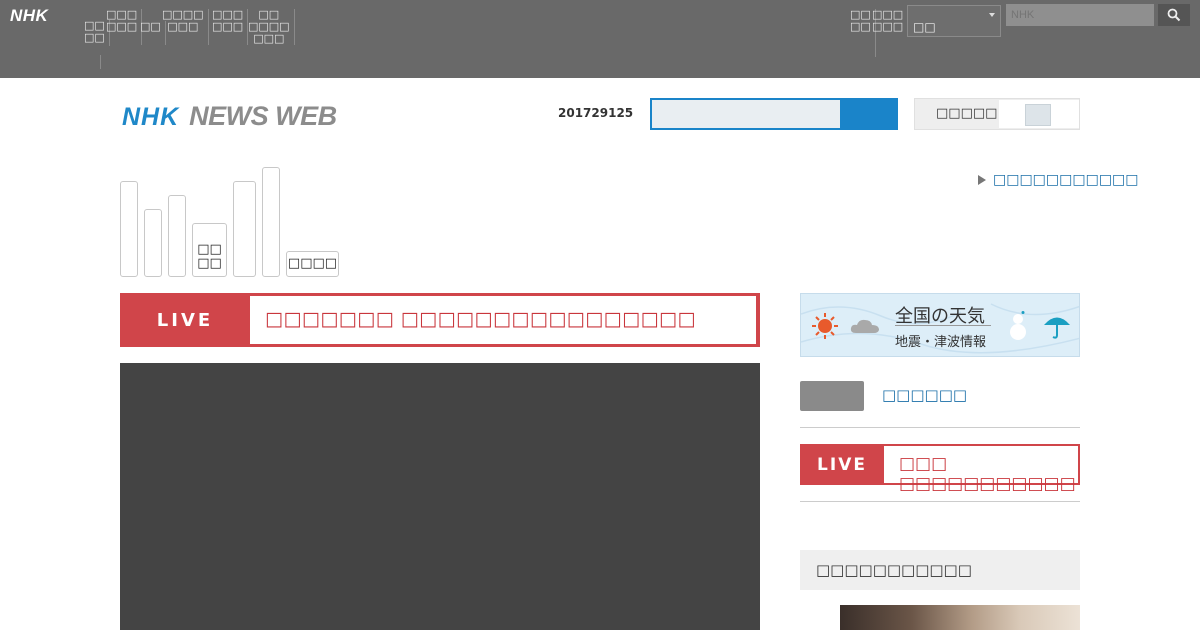  I want to click on more-link: □□□□□□□□□□□, so click(1058, 180).